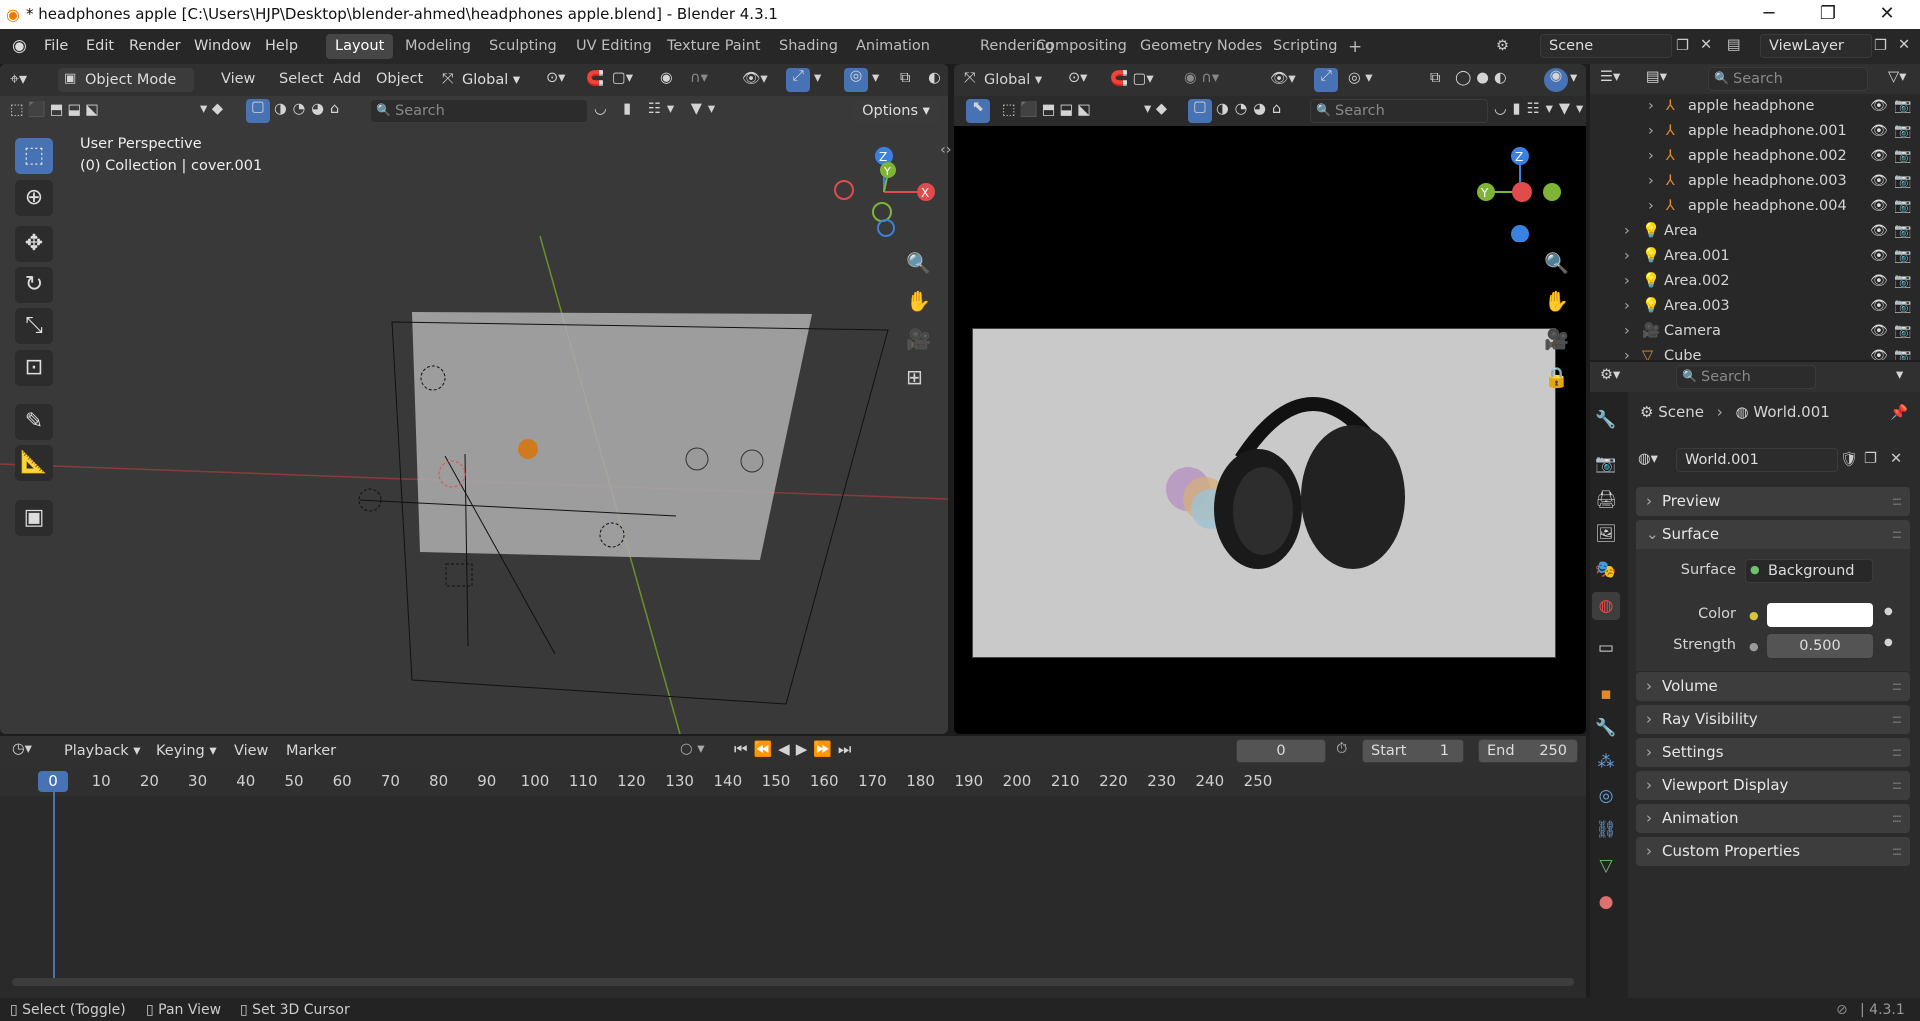  What do you see at coordinates (1755, 131) in the screenshot?
I see `outliner-row: › ⅄ apple headphone.001 👁 📷` at bounding box center [1755, 131].